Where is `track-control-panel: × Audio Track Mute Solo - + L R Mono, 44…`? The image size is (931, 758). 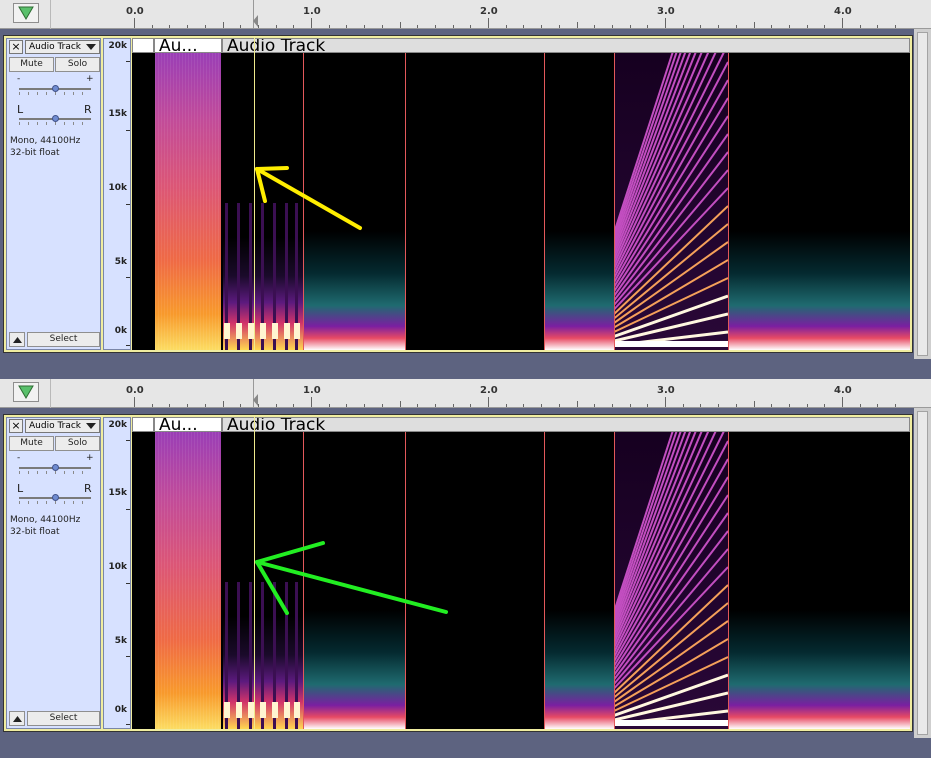 track-control-panel: × Audio Track Mute Solo - + L R Mono, 44… is located at coordinates (53, 194).